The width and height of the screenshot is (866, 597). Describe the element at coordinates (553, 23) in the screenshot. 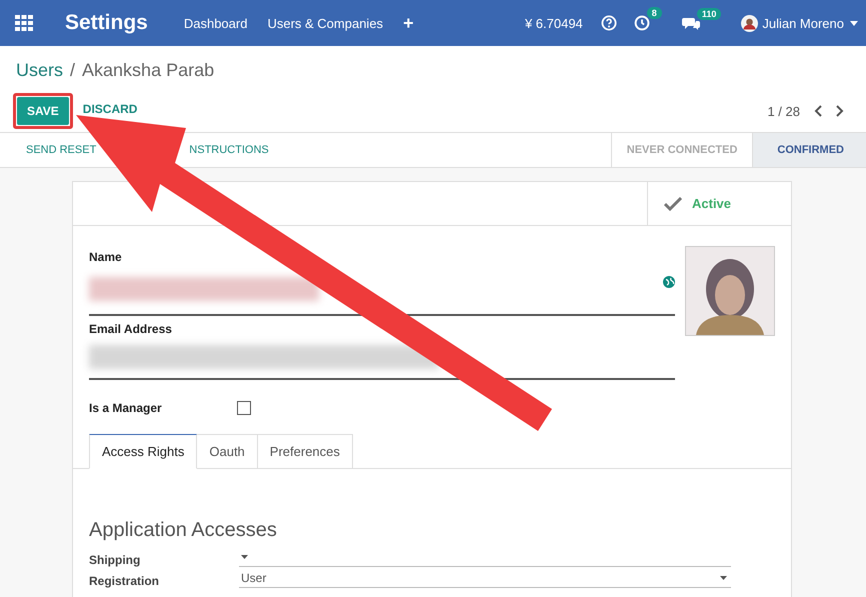

I see `balance-amount: ¥ 6.70494` at that location.